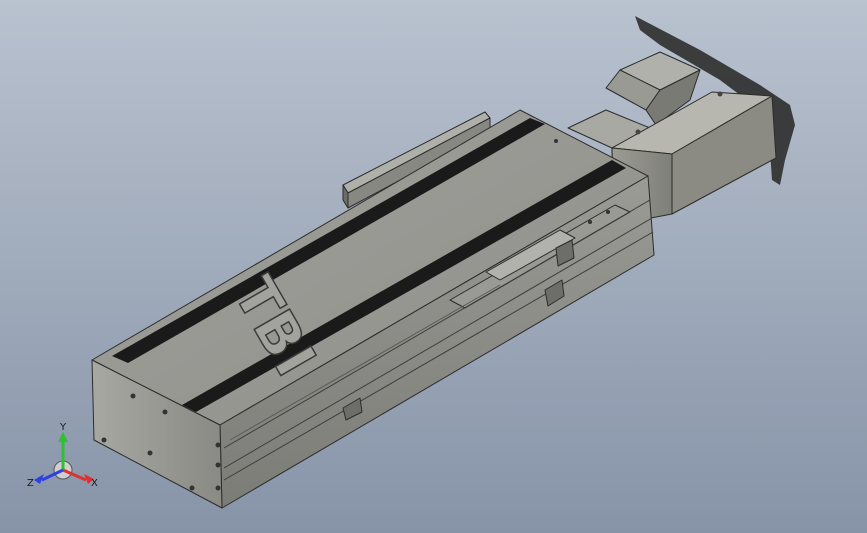 This screenshot has width=867, height=533. Describe the element at coordinates (30, 483) in the screenshot. I see `triad-z-label: Z` at that location.